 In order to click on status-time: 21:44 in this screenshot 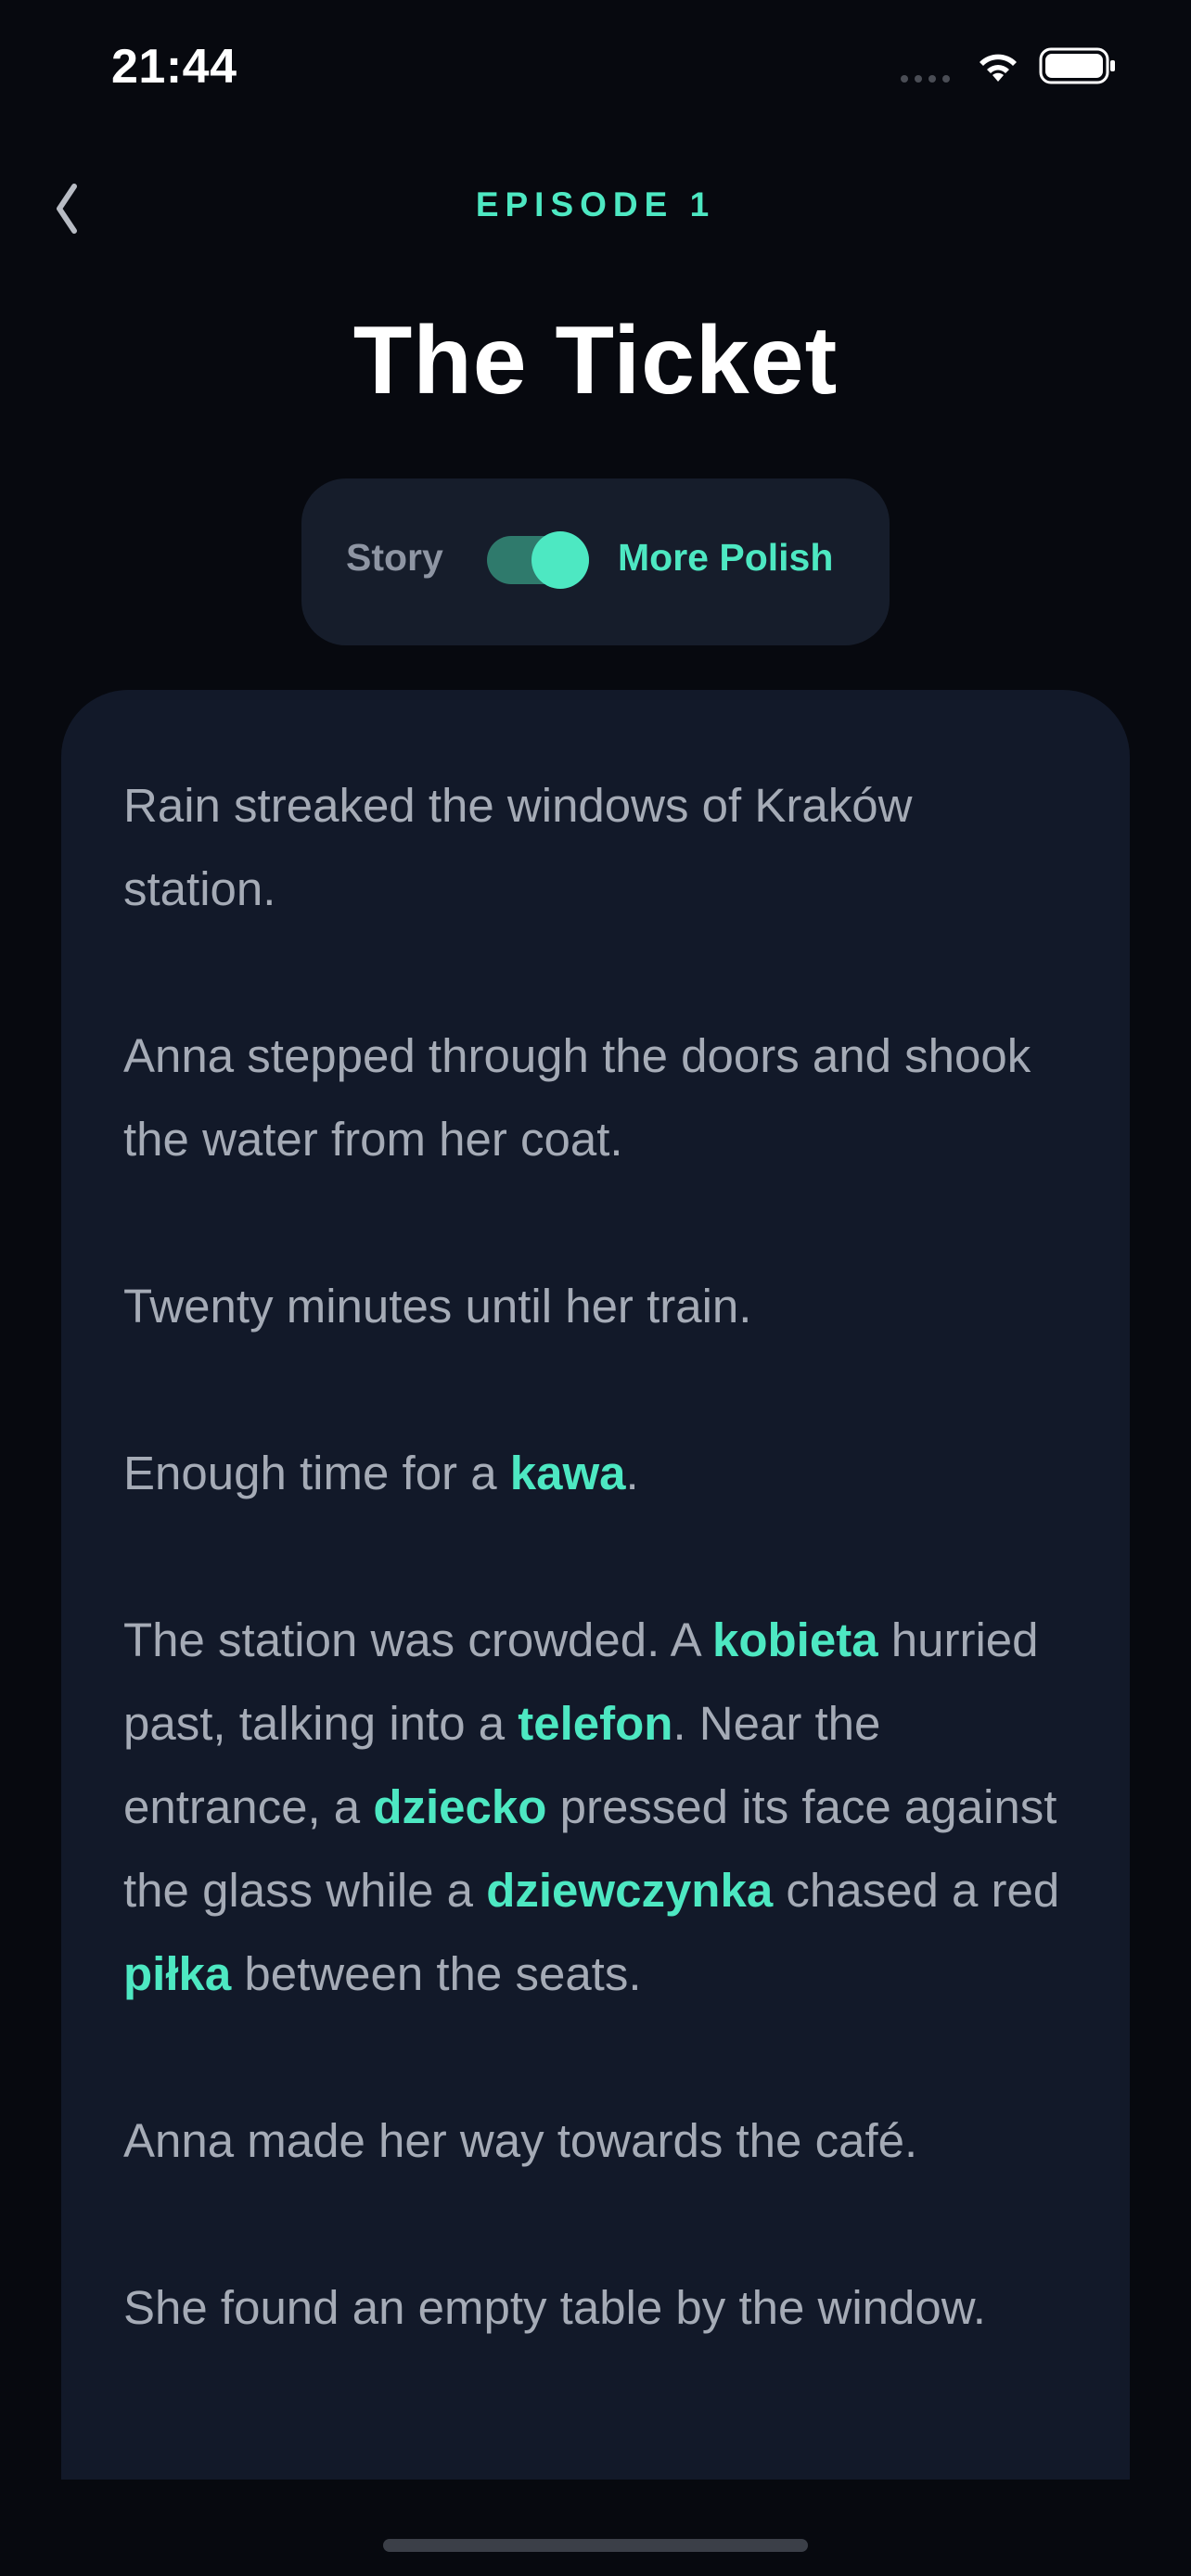, I will do `click(174, 67)`.